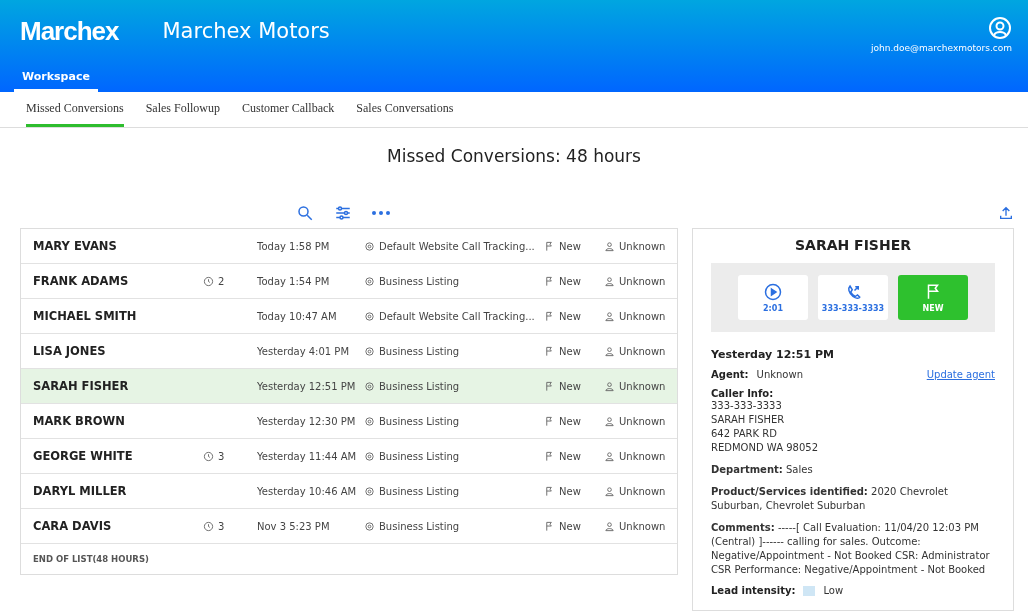 Image resolution: width=1028 pixels, height=611 pixels. Describe the element at coordinates (306, 386) in the screenshot. I see `call-time: Yesterday 12:51 PM` at that location.